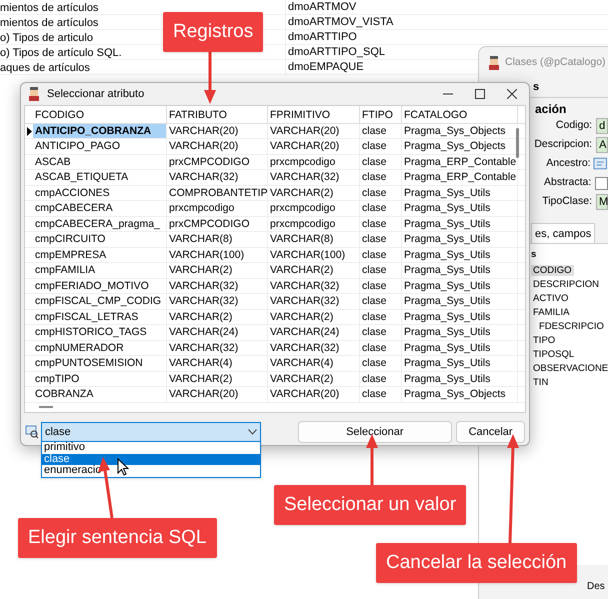 The width and height of the screenshot is (608, 599). Describe the element at coordinates (275, 240) in the screenshot. I see `table-row: cmpCIRCUITO VARCHAR(8) VARCHAR(8) clase Pragma_Sys_Utils` at that location.